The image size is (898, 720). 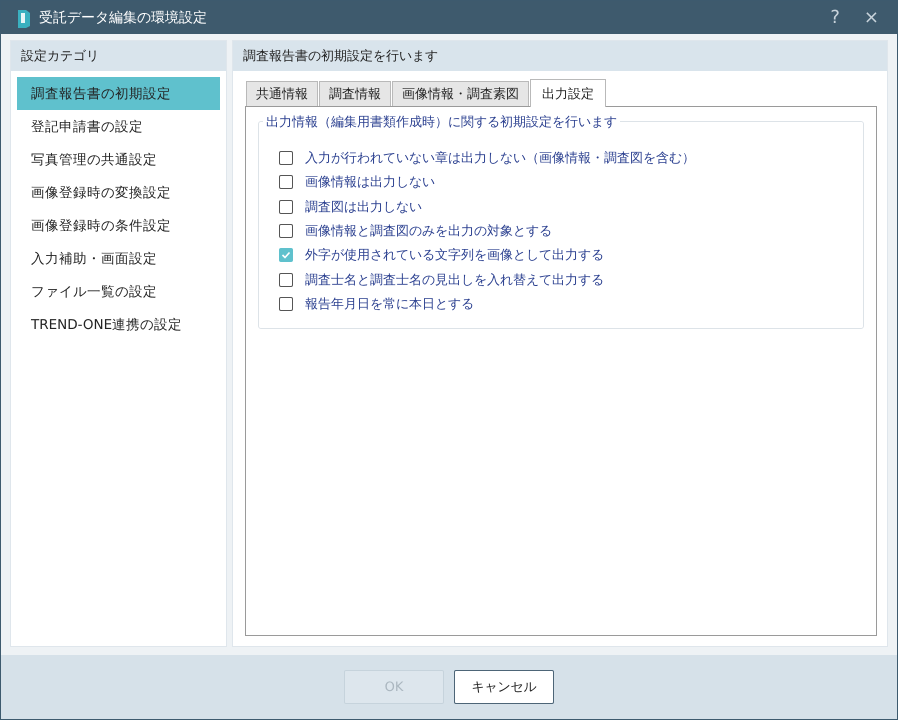 What do you see at coordinates (282, 93) in the screenshot?
I see `tab: 共通情報` at bounding box center [282, 93].